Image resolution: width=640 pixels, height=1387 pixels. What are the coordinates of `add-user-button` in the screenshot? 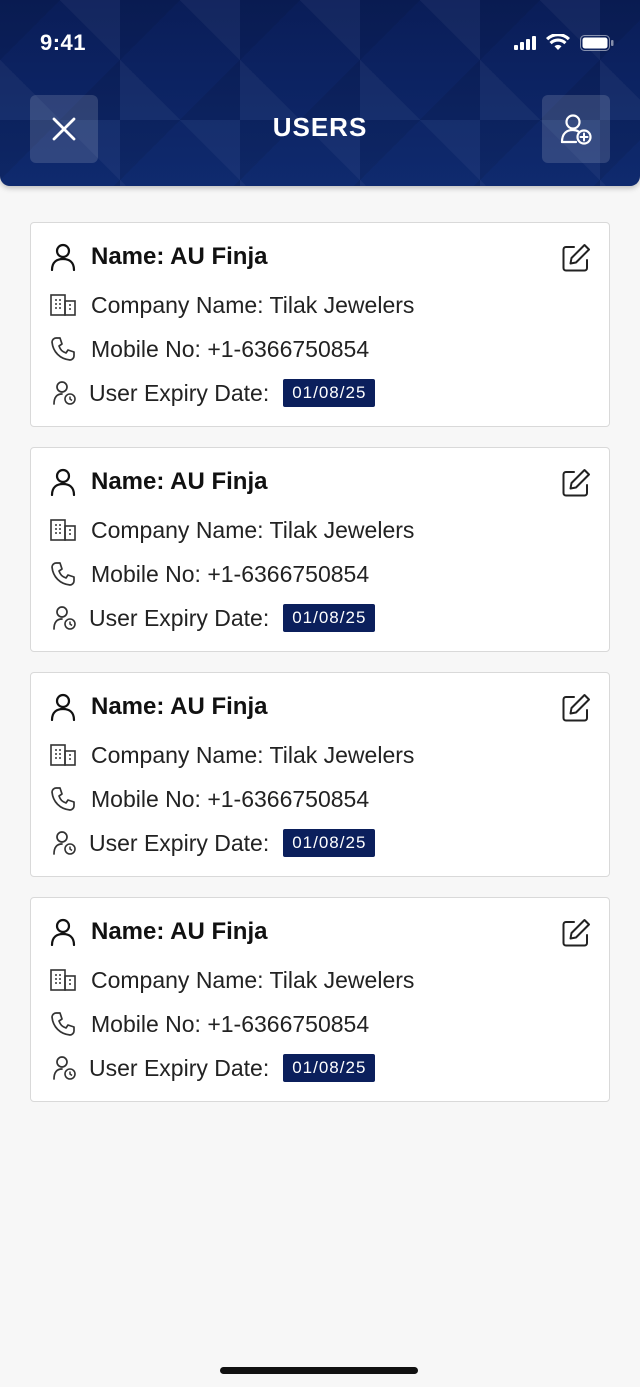 It's located at (576, 129).